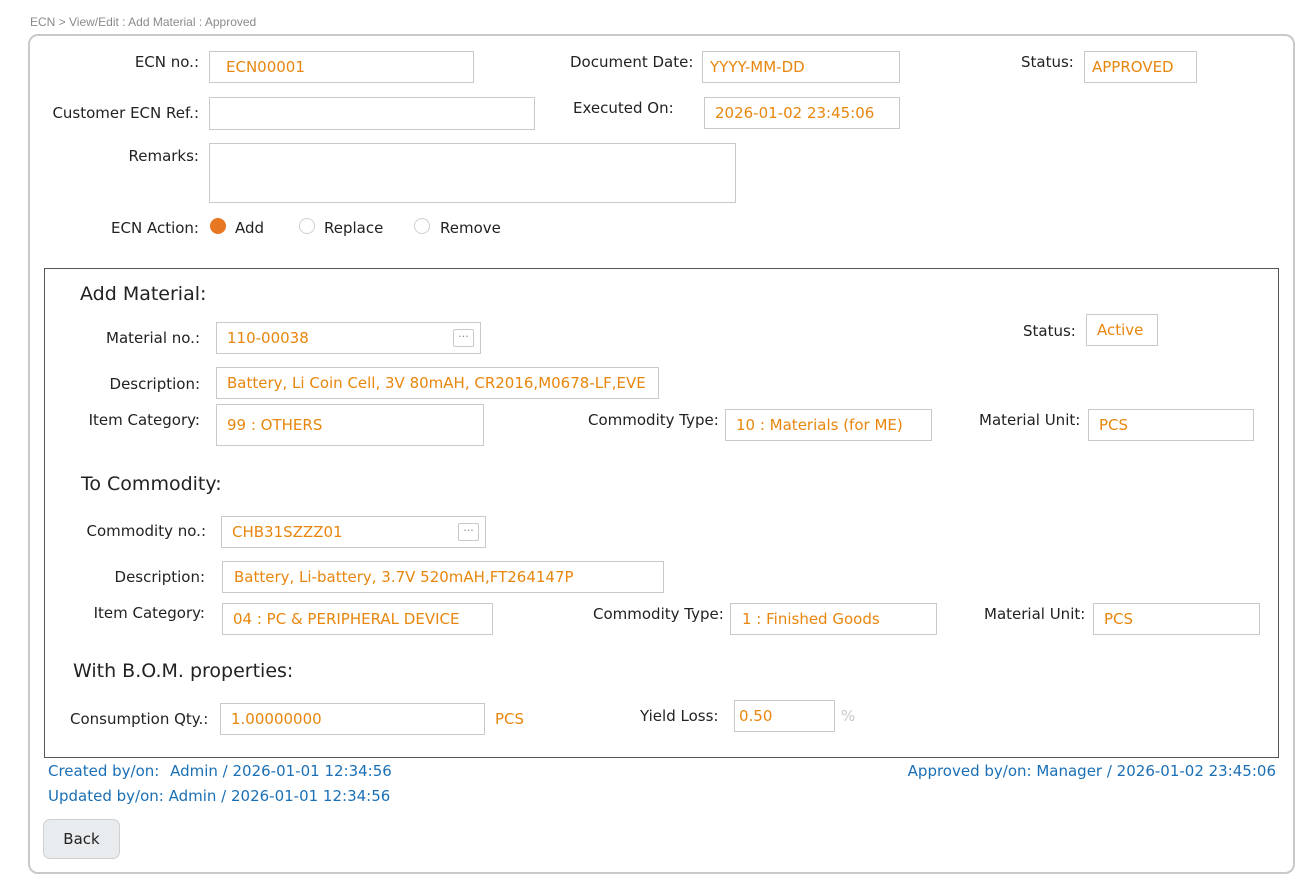  Describe the element at coordinates (1171, 425) in the screenshot. I see `material-unit-field: PCS` at that location.